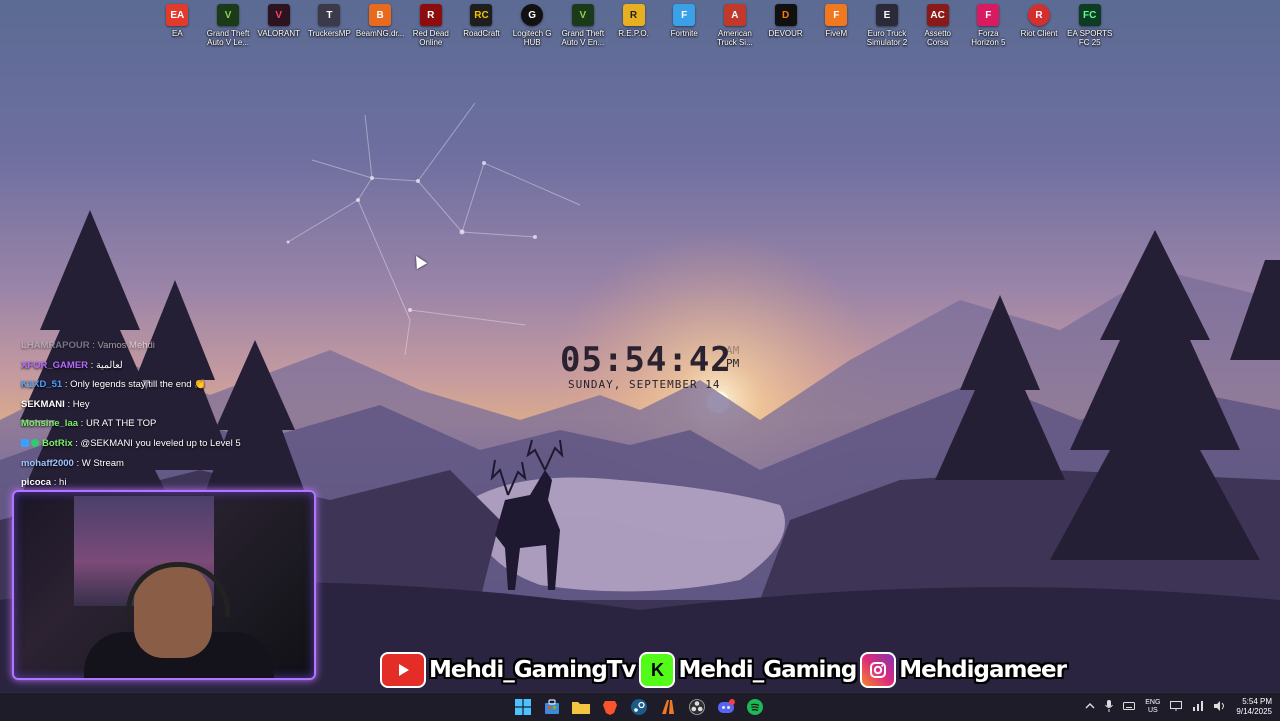 The width and height of the screenshot is (1280, 721). I want to click on desktop-icon-devour: D DEVOUR, so click(785, 25).